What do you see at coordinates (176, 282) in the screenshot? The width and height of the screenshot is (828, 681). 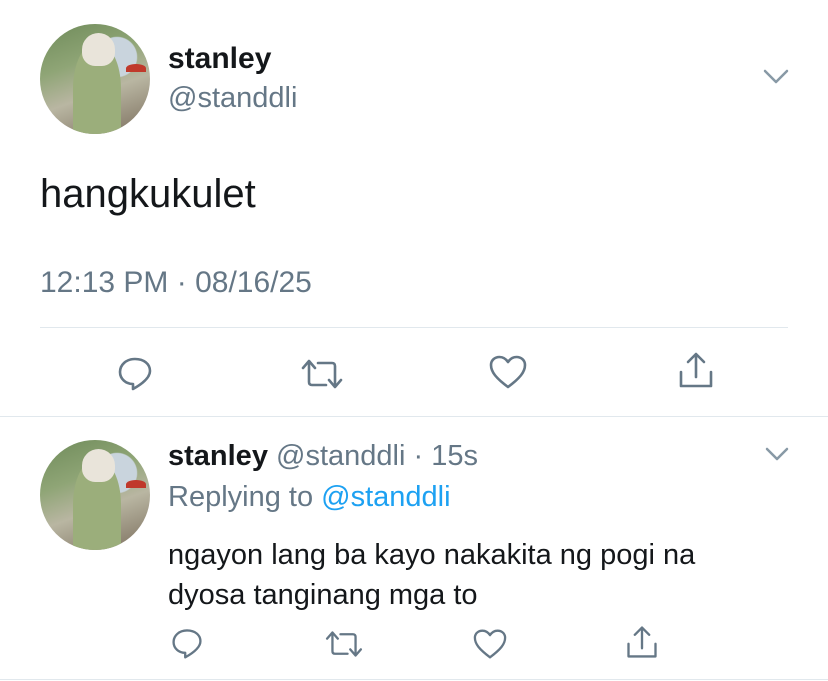 I see `main-timestamp: 12:13 PM · 08/16/25` at bounding box center [176, 282].